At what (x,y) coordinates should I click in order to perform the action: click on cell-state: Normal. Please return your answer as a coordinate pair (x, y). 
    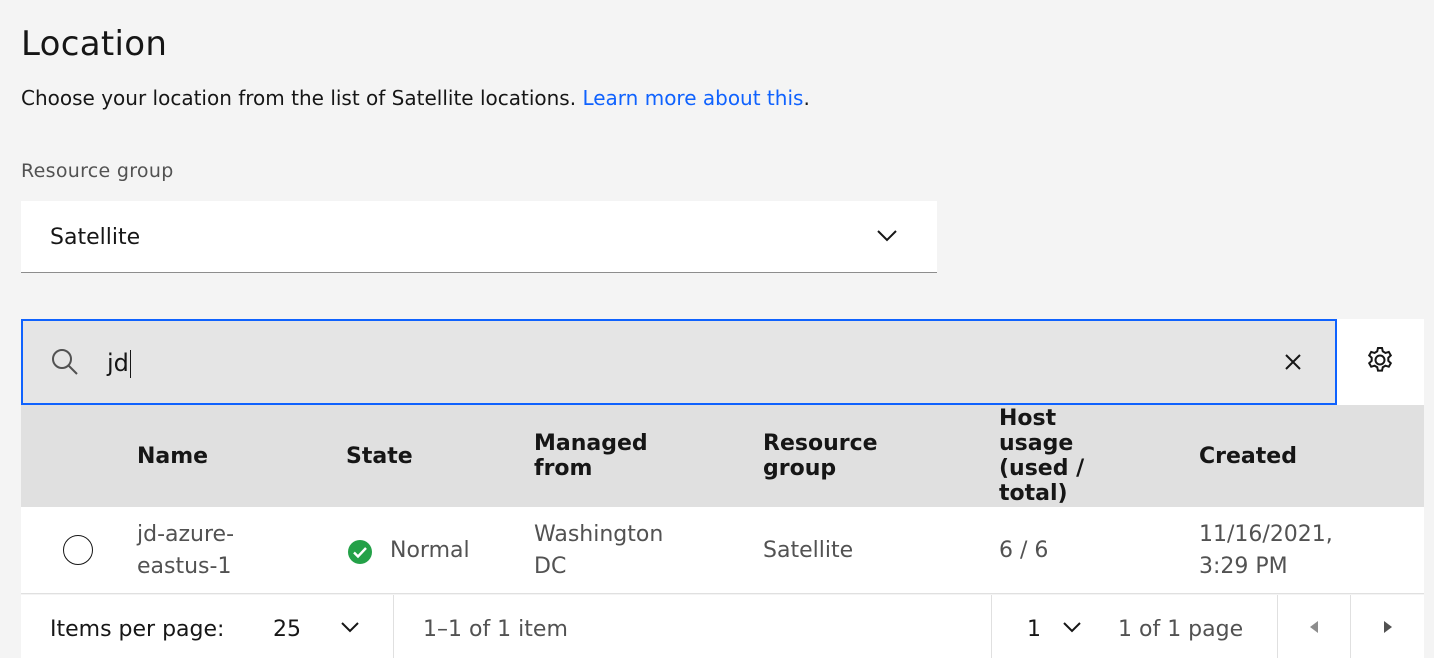
    Looking at the image, I should click on (430, 550).